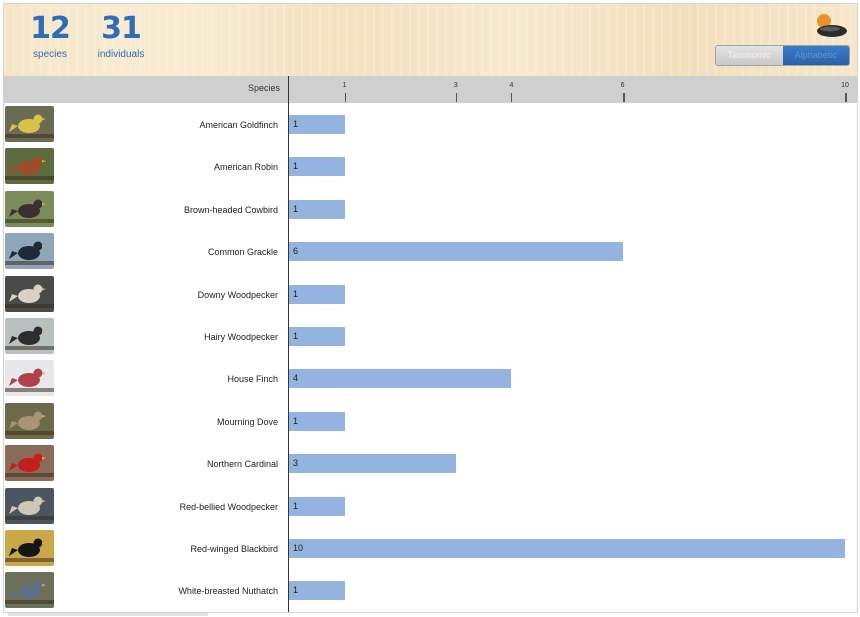  I want to click on american-goldfinch-photo, so click(29, 124).